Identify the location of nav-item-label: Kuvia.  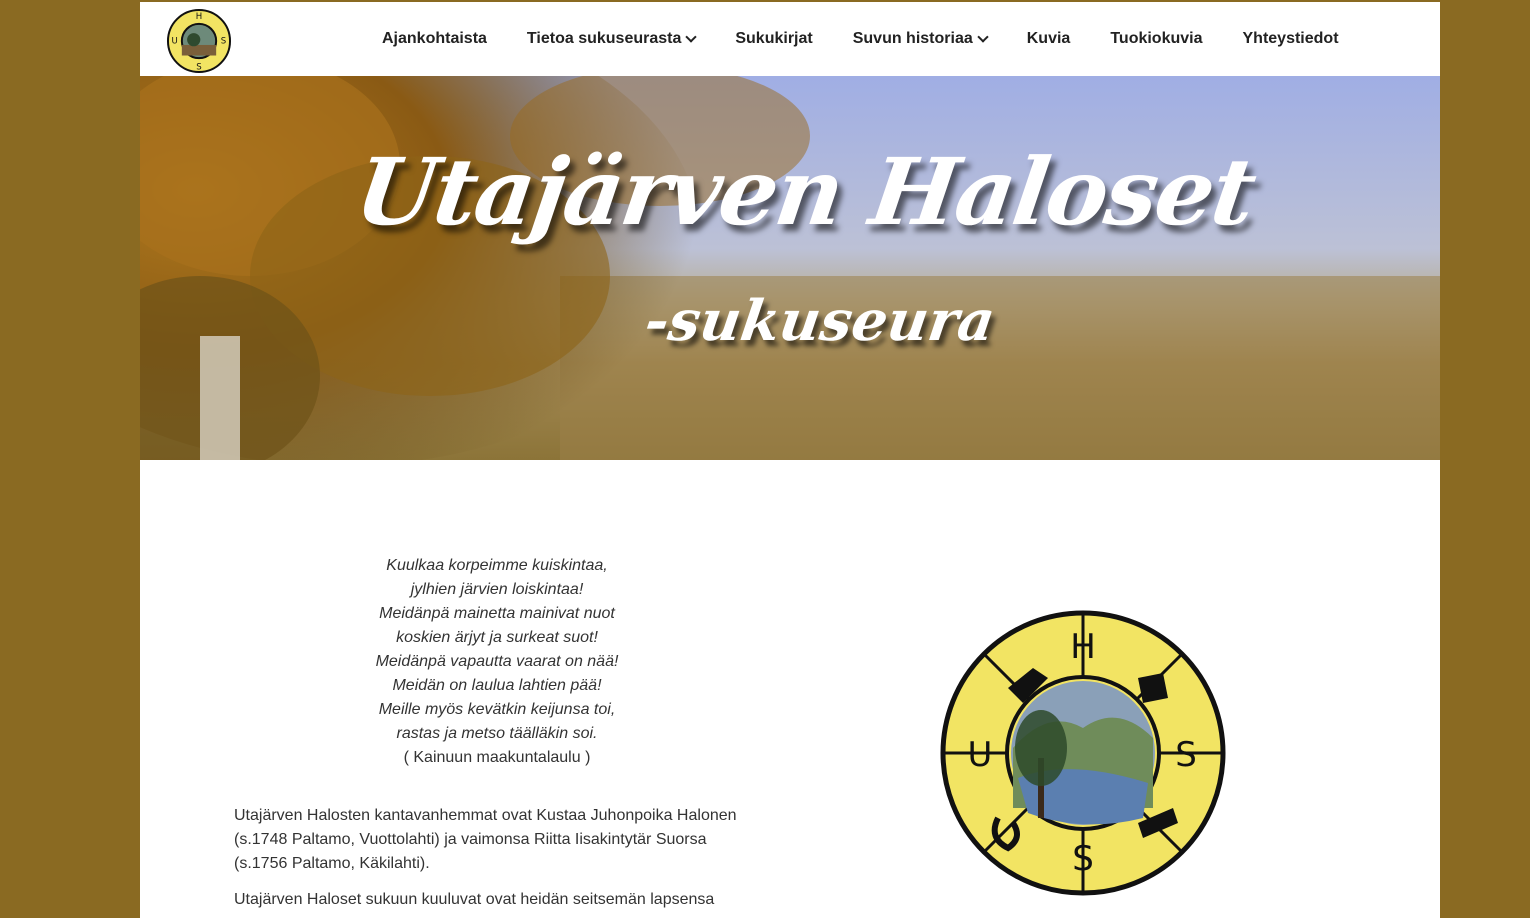
(1048, 38).